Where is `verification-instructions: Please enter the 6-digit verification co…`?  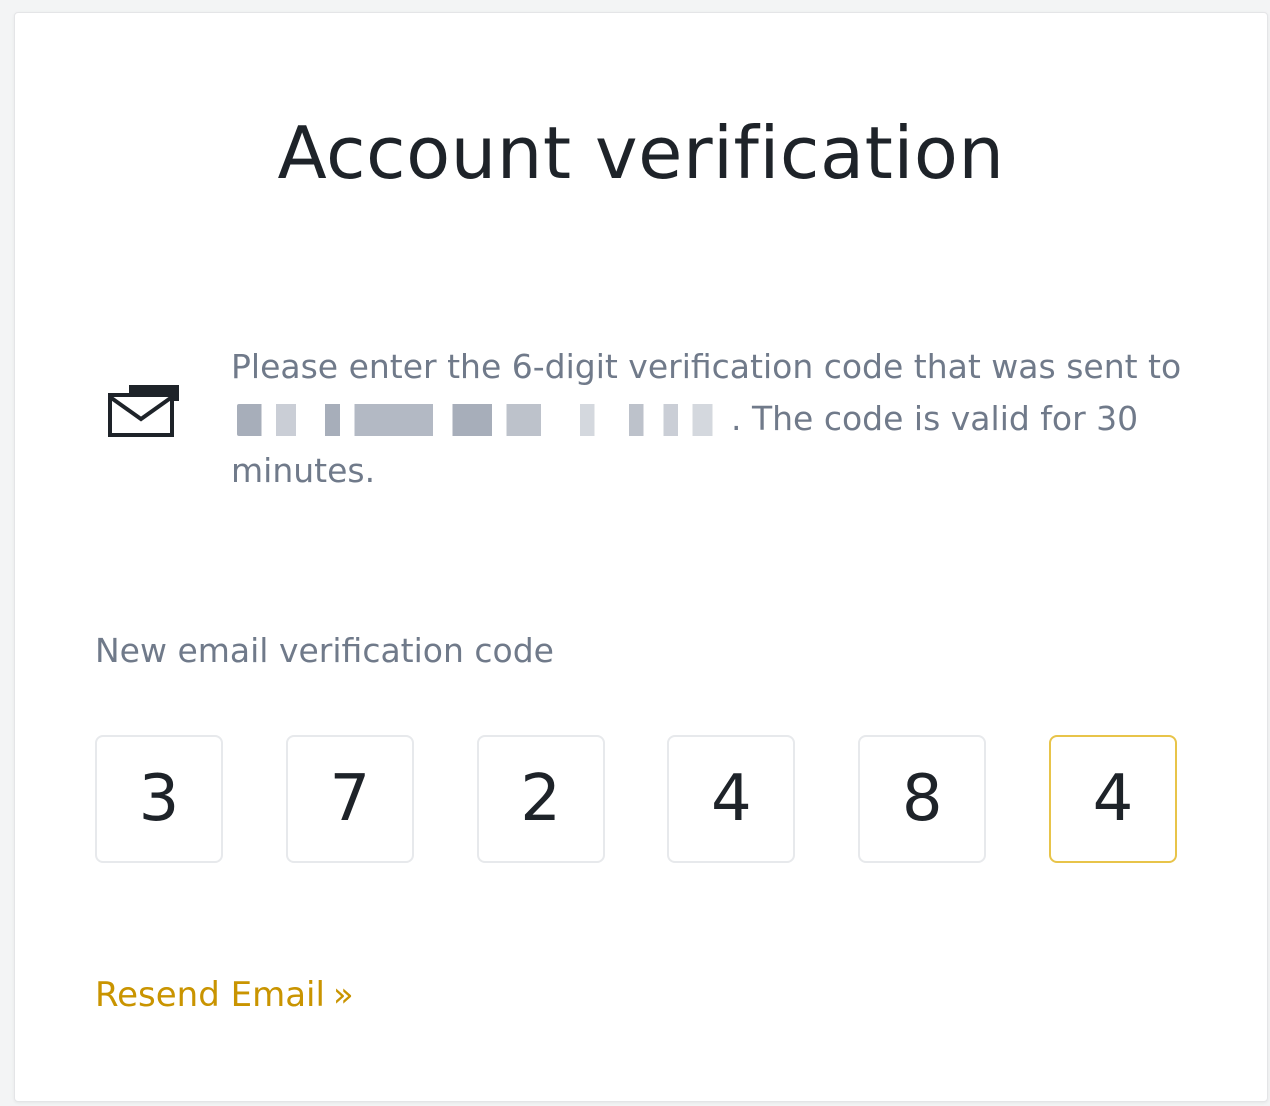 verification-instructions: Please enter the 6-digit verification co… is located at coordinates (711, 419).